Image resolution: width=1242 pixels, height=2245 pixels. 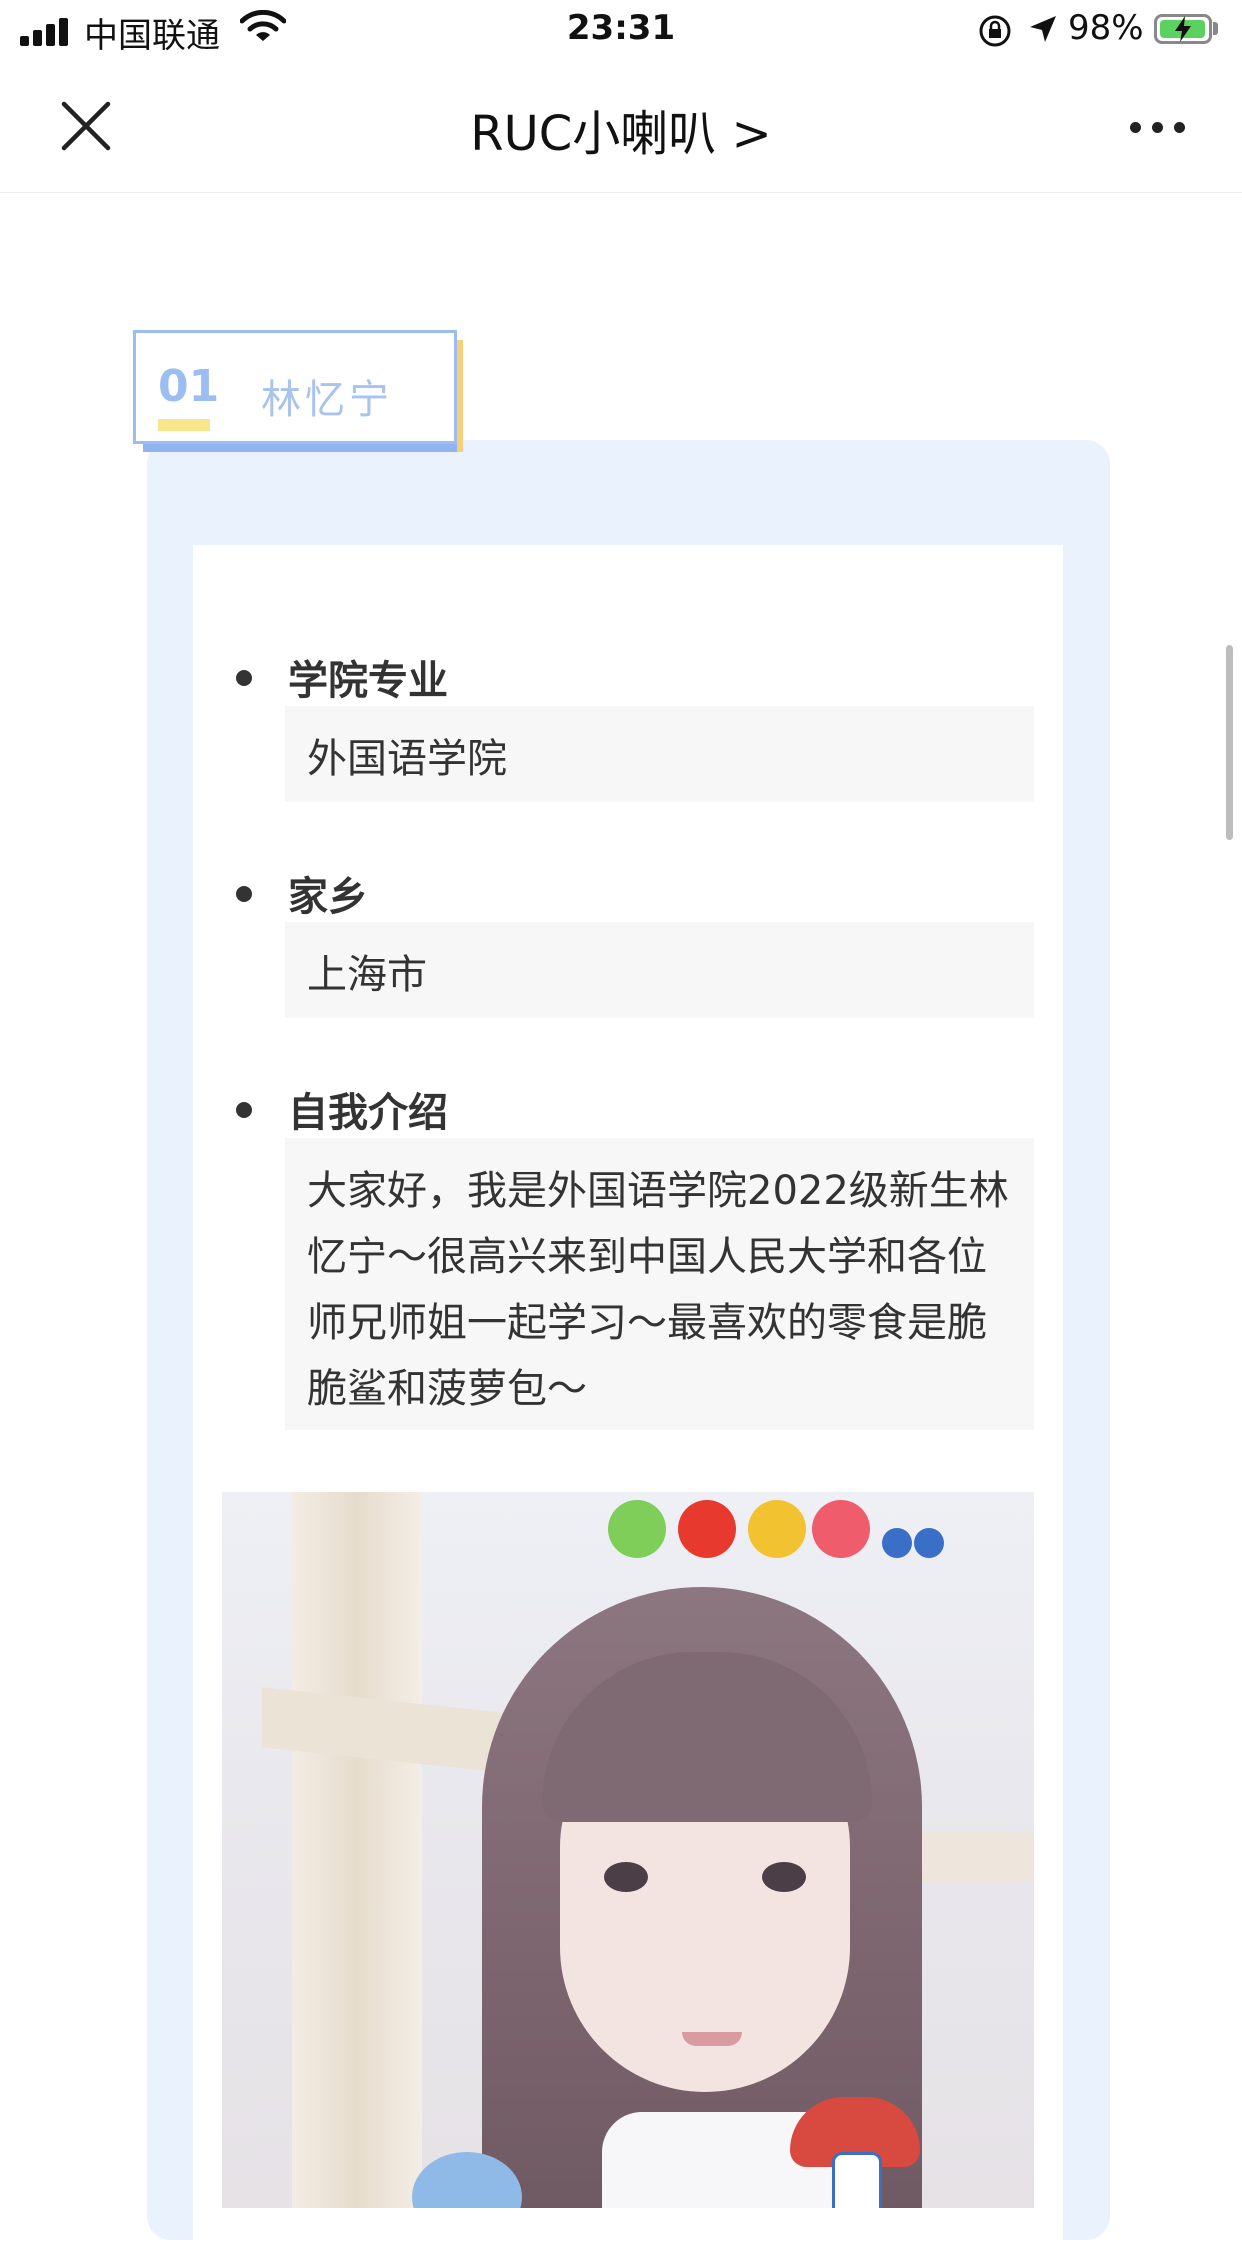 I want to click on section-label: 家乡, so click(x=328, y=897).